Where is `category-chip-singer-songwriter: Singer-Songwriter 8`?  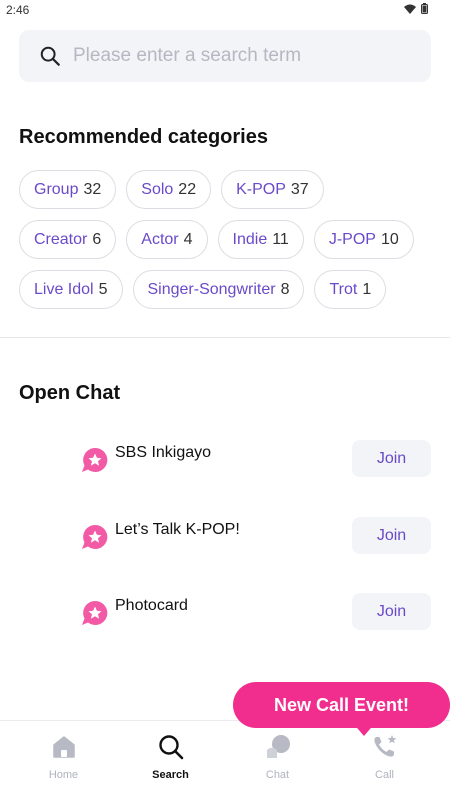 category-chip-singer-songwriter: Singer-Songwriter 8 is located at coordinates (218, 289).